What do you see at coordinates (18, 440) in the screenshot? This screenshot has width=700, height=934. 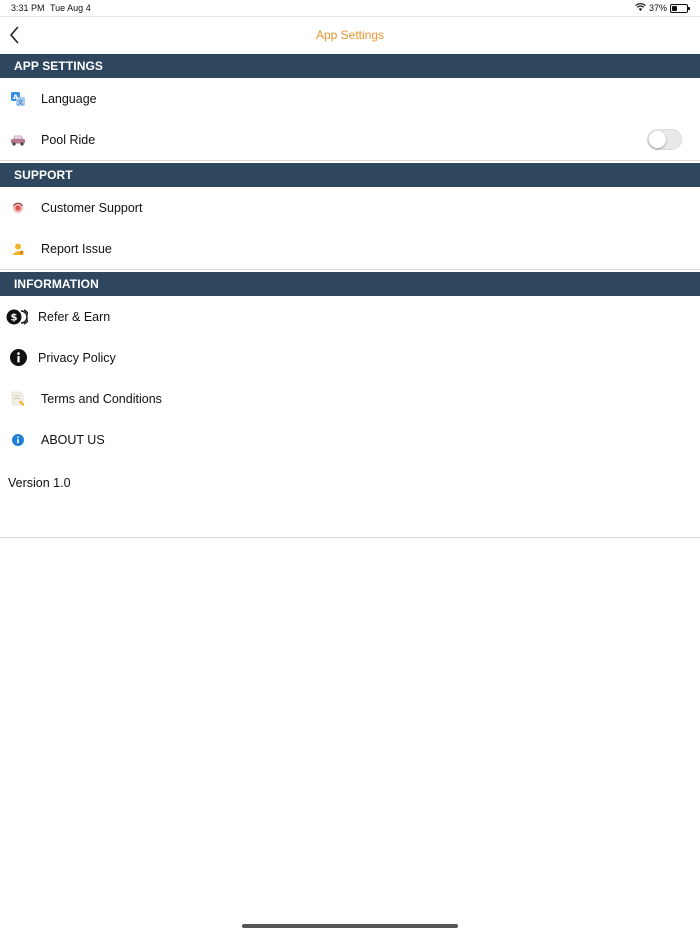 I see `info-blue-icon` at bounding box center [18, 440].